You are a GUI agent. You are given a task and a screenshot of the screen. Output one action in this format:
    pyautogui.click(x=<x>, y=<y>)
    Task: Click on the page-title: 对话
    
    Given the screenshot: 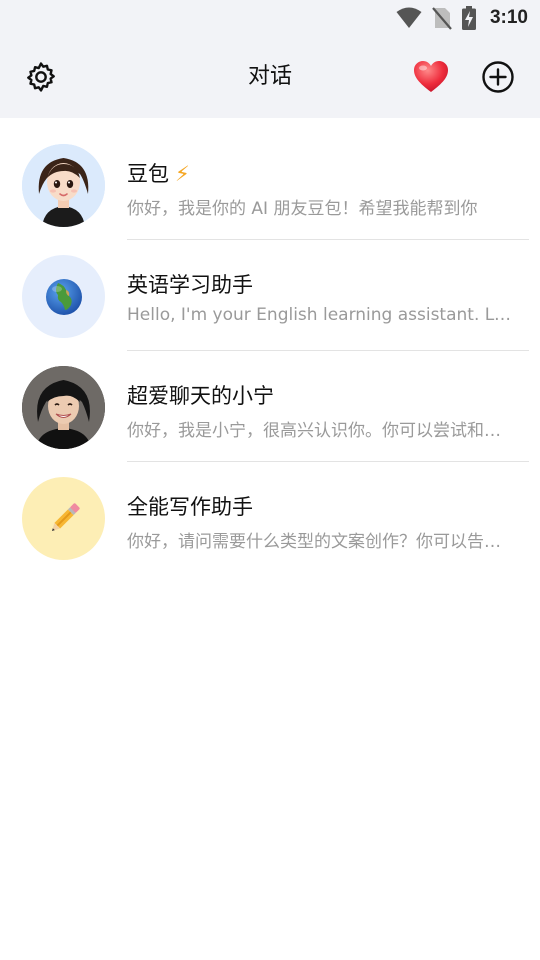 What is the action you would take?
    pyautogui.click(x=269, y=76)
    